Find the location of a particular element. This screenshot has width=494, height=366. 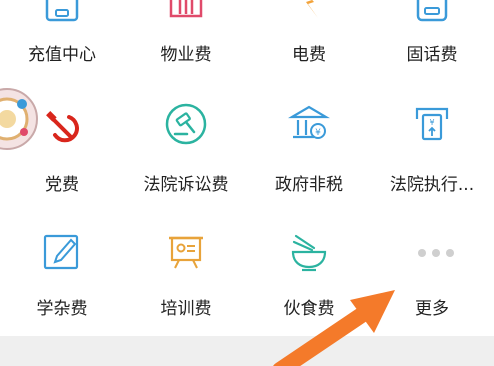

service-label: 伙食费 is located at coordinates (309, 309).